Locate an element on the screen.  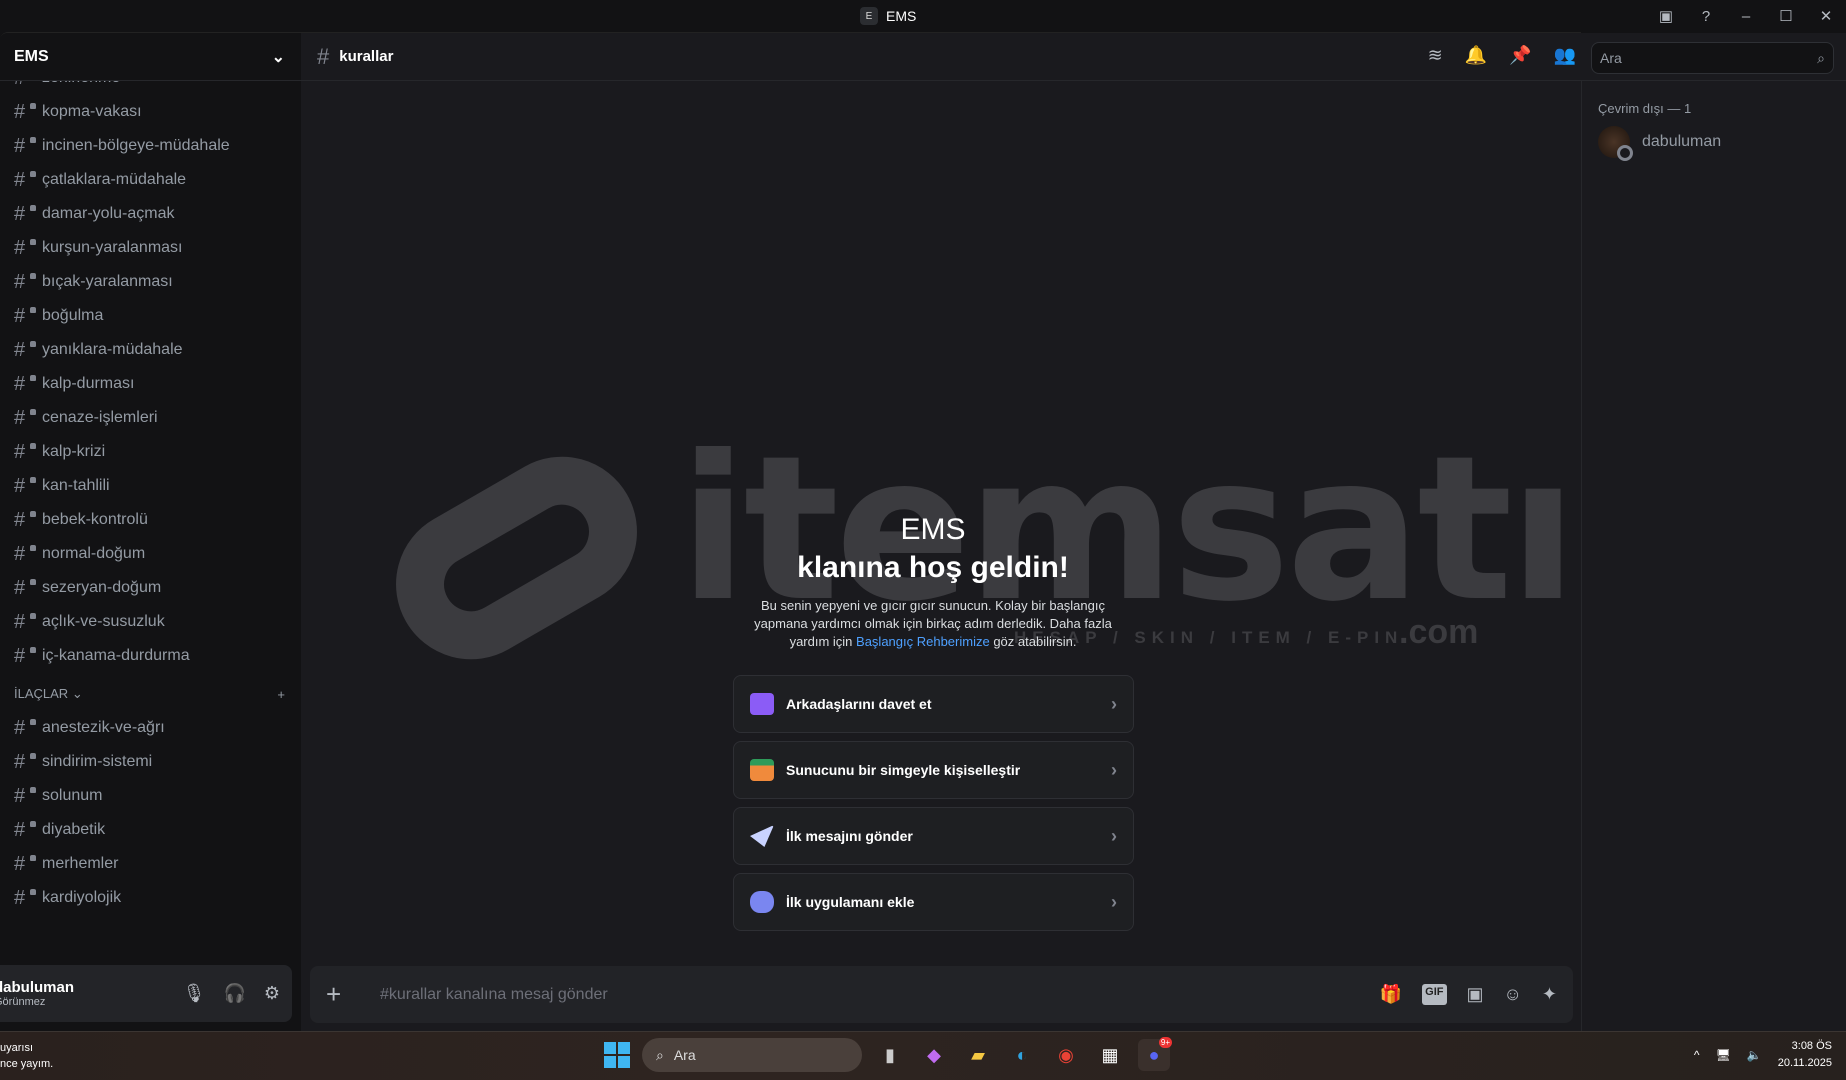
channel-item: # iç-kanama-durdurma is located at coordinates (150, 656).